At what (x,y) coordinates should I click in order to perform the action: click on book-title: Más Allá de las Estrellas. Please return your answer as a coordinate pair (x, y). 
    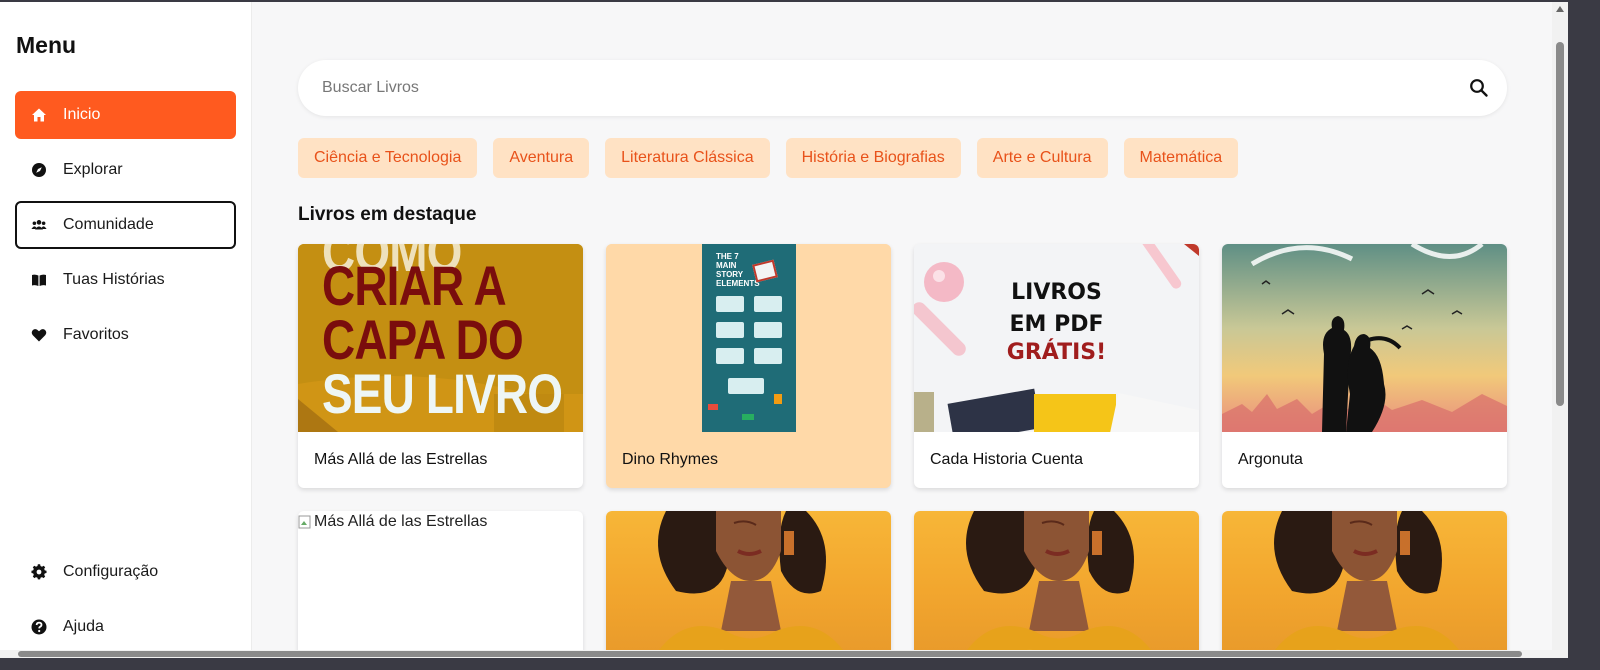
    Looking at the image, I should click on (401, 459).